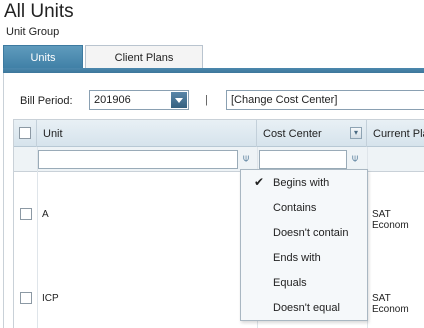 The height and width of the screenshot is (328, 424). I want to click on grid-header: Unit Cost Center ▾ Current Pla, so click(219, 133).